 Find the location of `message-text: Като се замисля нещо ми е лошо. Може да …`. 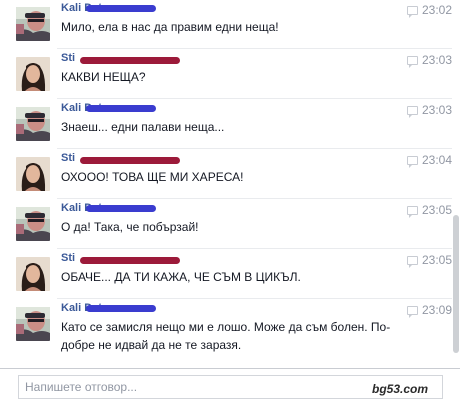

message-text: Като се замисля нещо ми е лошо. Може да … is located at coordinates (226, 327).